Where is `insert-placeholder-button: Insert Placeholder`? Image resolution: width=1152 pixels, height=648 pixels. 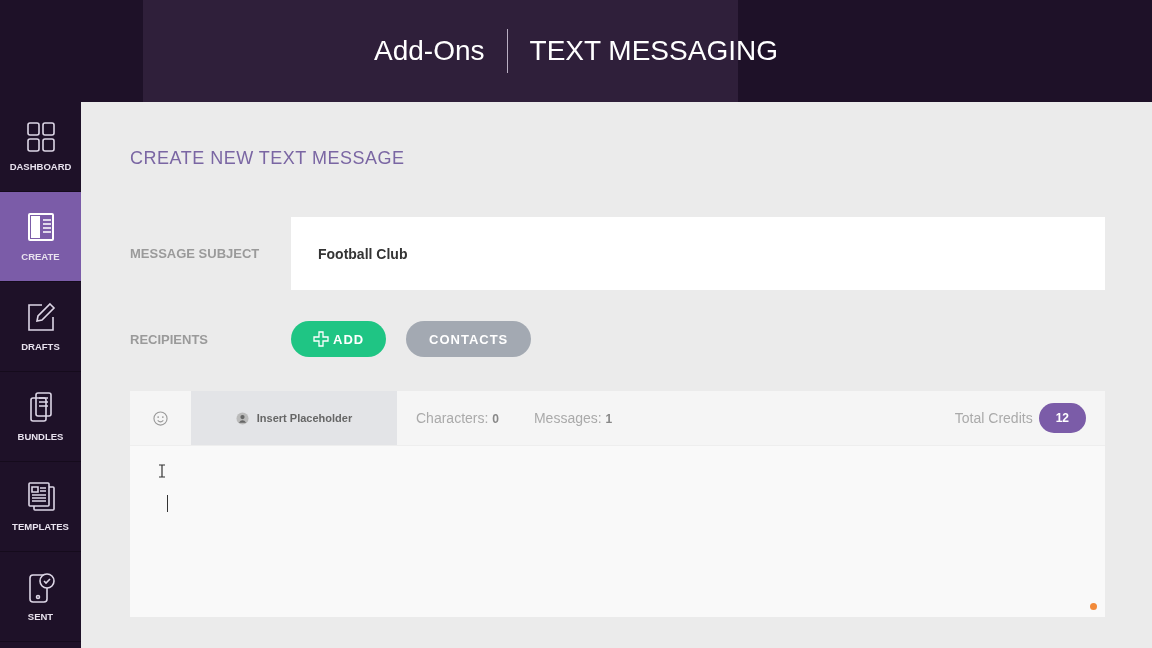 insert-placeholder-button: Insert Placeholder is located at coordinates (294, 418).